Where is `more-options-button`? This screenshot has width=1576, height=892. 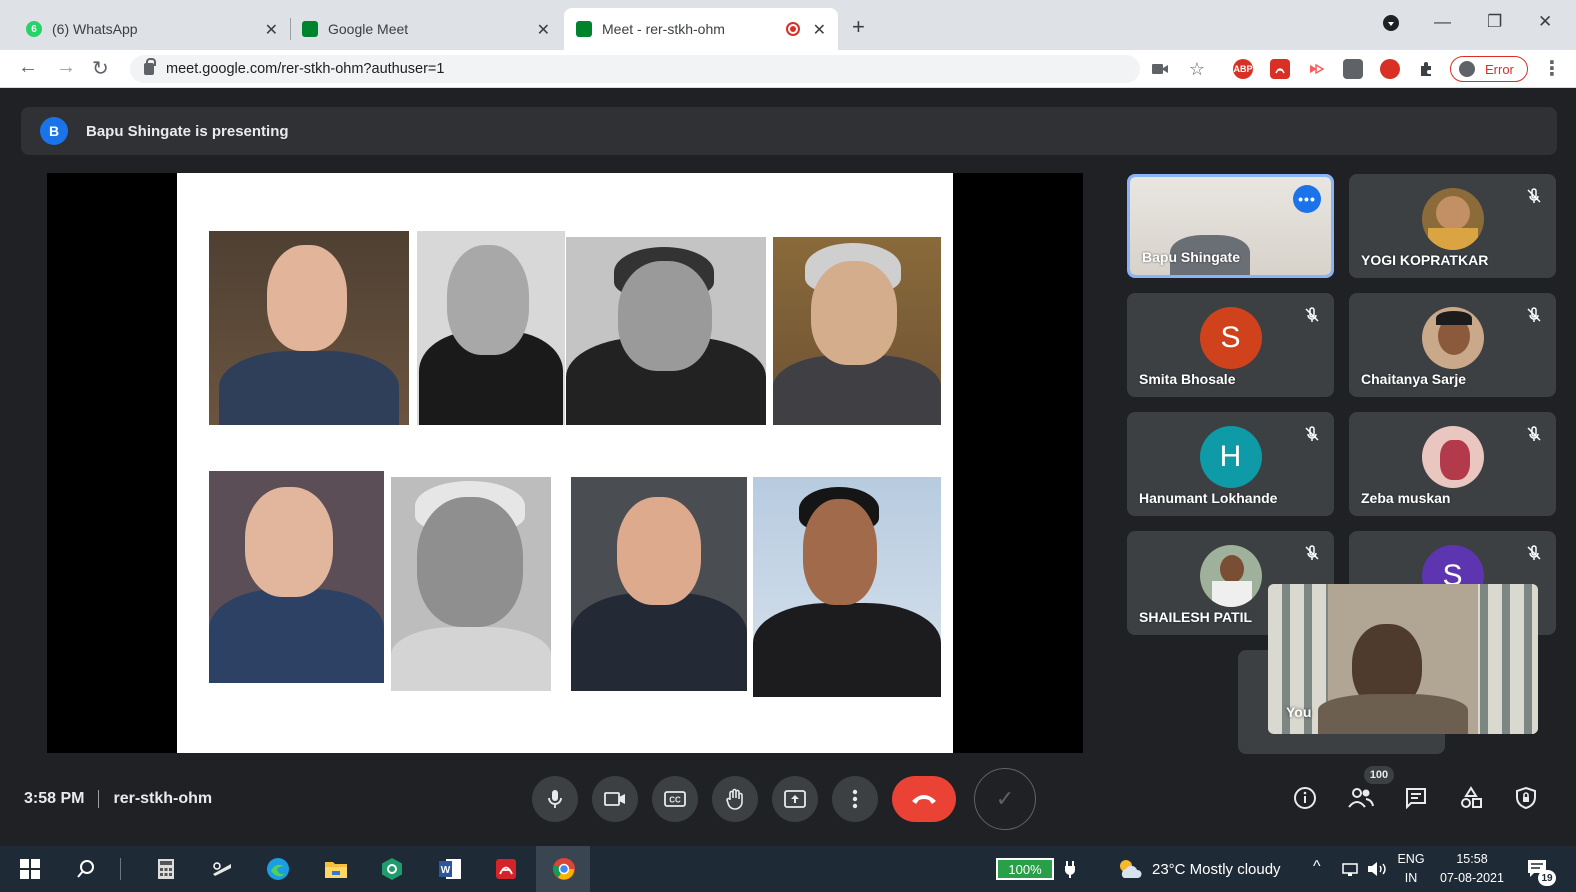
more-options-button is located at coordinates (855, 799).